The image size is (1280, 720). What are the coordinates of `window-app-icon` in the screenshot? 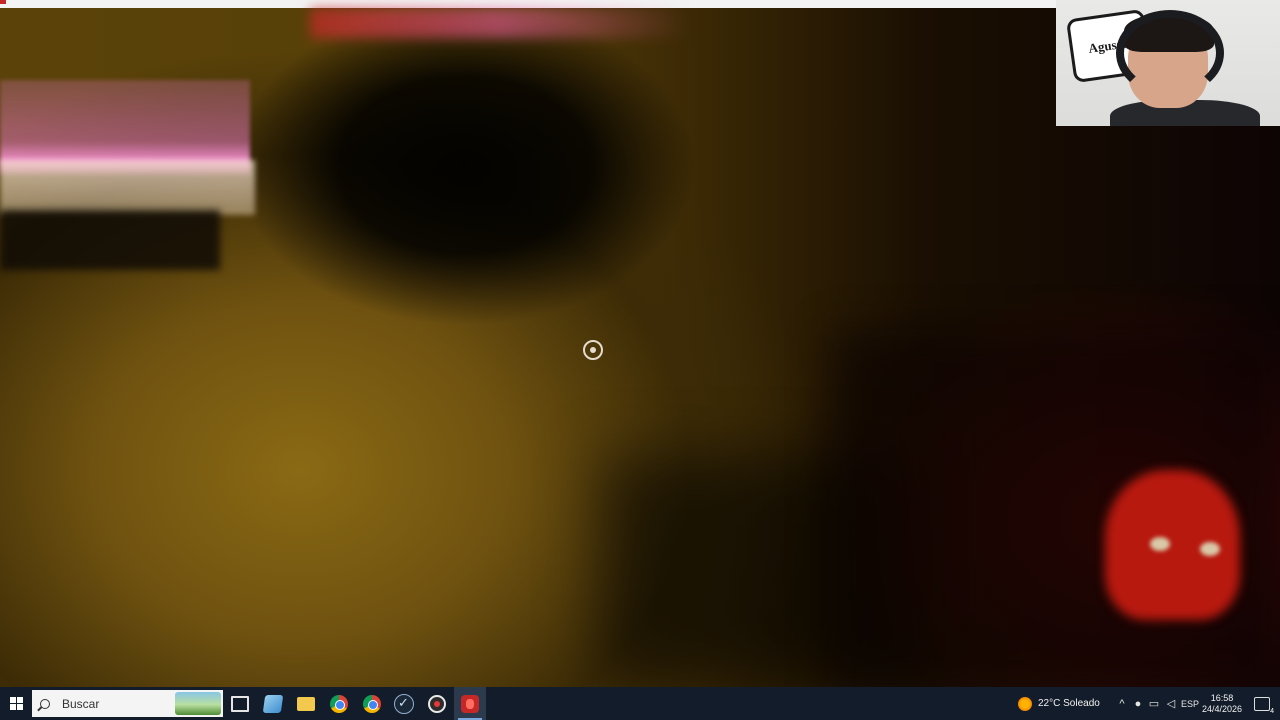 It's located at (3, 2).